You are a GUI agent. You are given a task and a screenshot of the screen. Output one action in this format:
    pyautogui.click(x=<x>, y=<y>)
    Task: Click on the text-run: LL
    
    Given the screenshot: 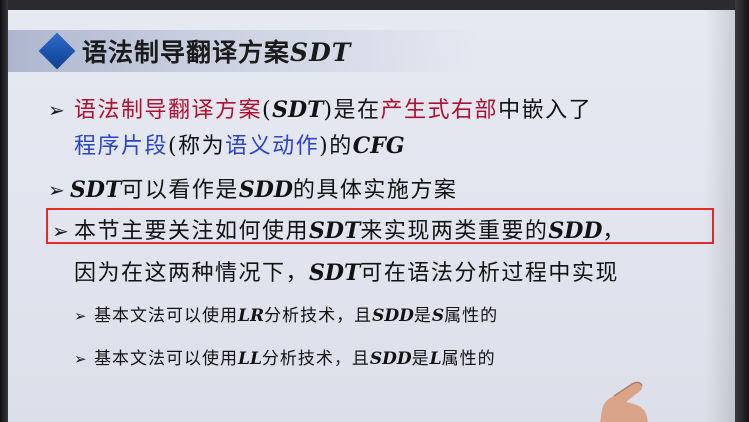 What is the action you would take?
    pyautogui.click(x=250, y=359)
    